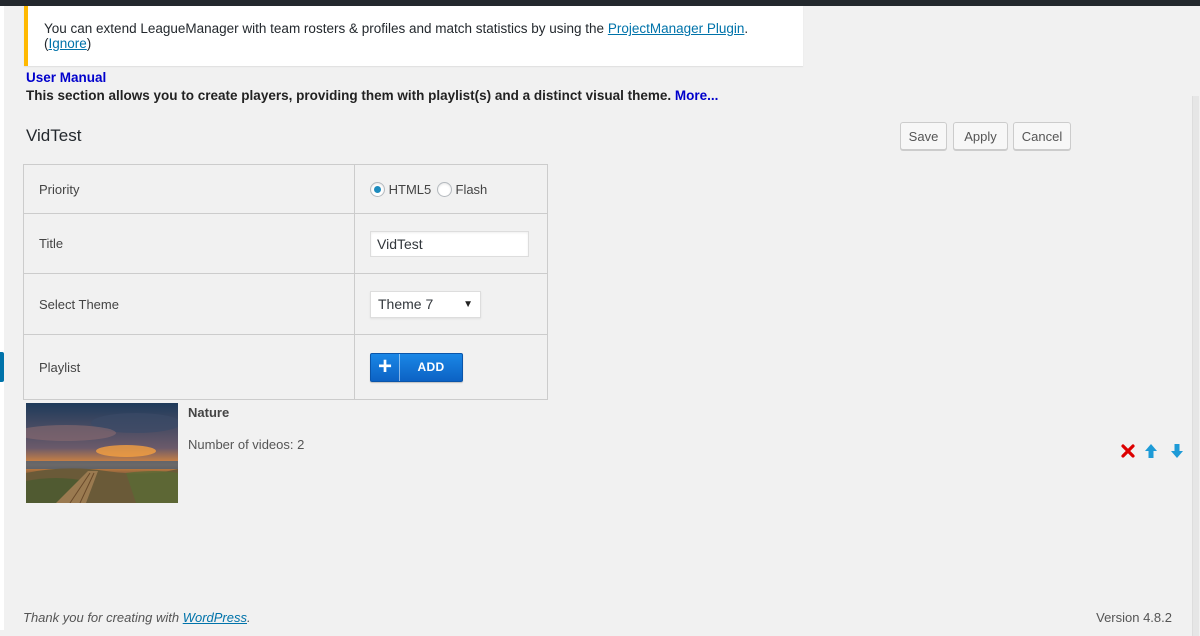  I want to click on page-title: VidTest, so click(54, 135).